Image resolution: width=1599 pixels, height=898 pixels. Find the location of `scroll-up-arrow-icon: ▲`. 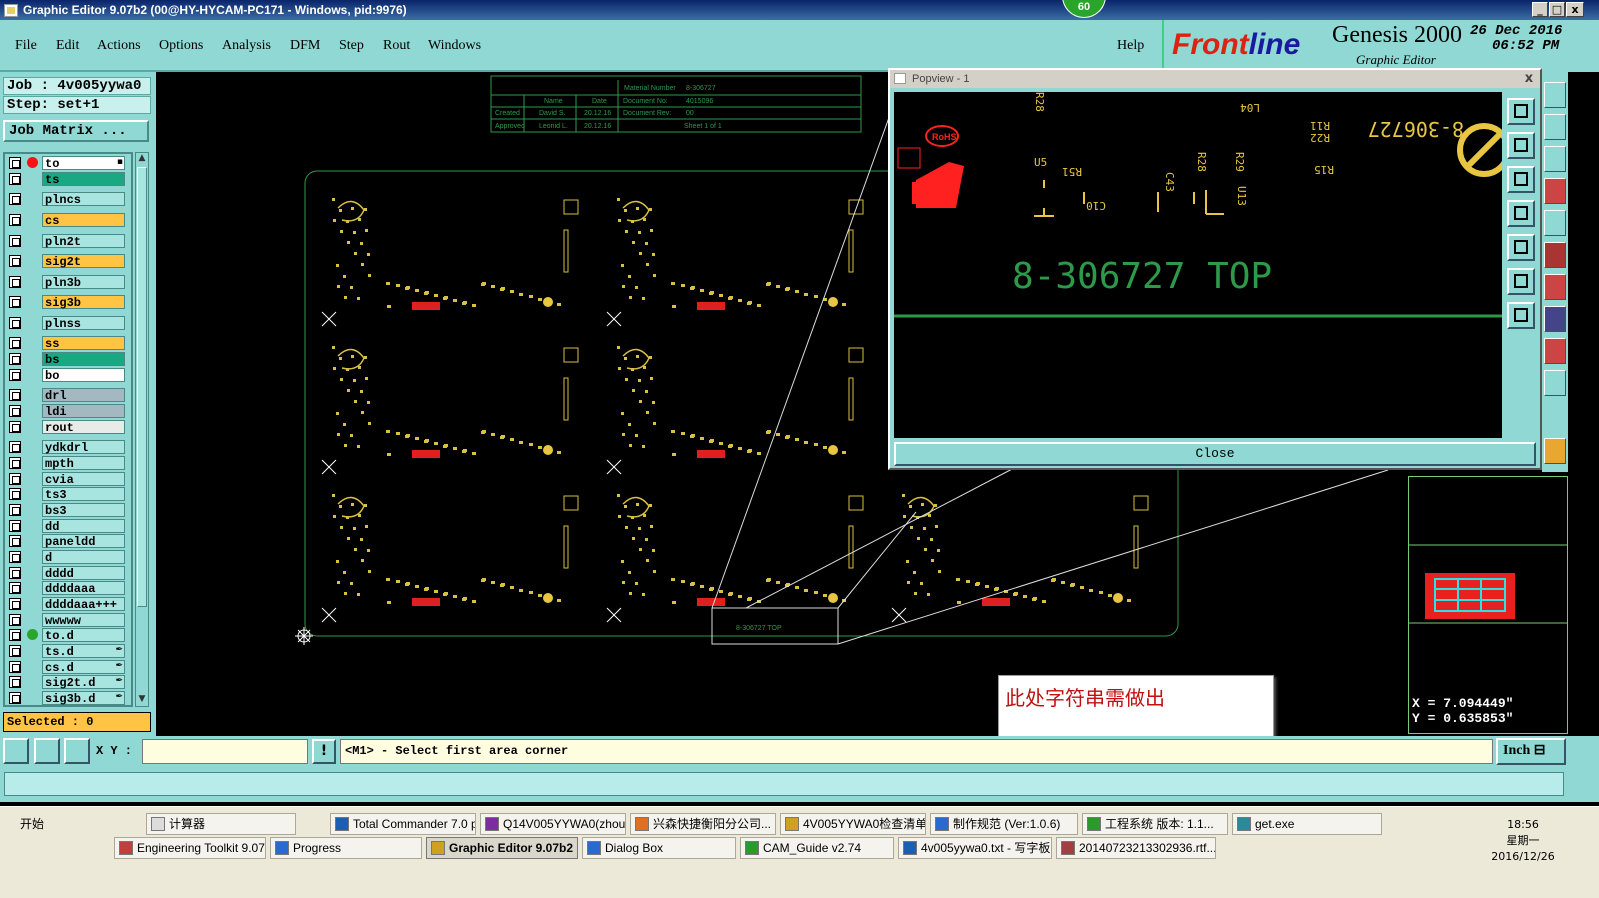

scroll-up-arrow-icon: ▲ is located at coordinates (142, 159).